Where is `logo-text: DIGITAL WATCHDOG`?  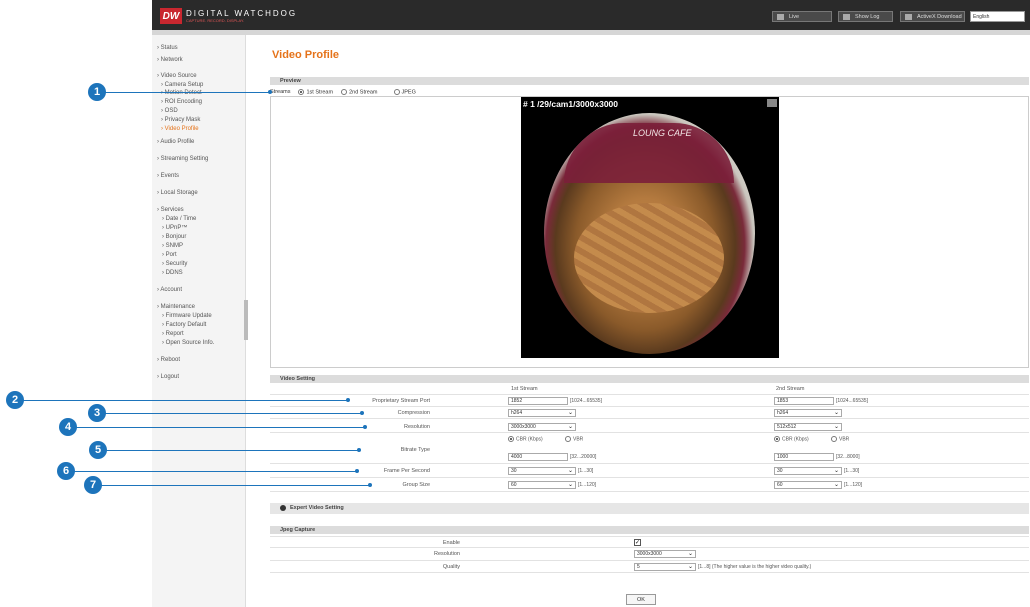
logo-text: DIGITAL WATCHDOG is located at coordinates (242, 13).